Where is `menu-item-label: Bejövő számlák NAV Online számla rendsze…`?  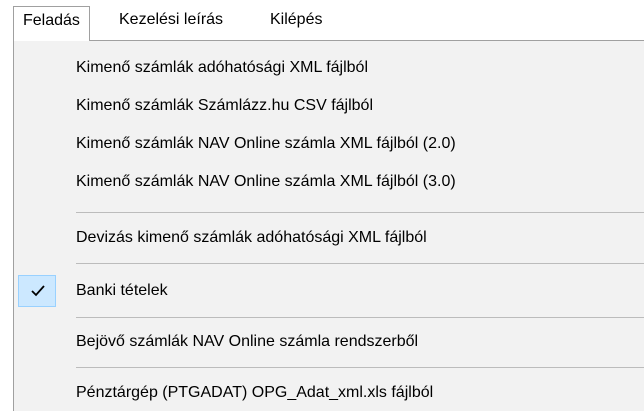 menu-item-label: Bejövő számlák NAV Online számla rendsze… is located at coordinates (247, 341).